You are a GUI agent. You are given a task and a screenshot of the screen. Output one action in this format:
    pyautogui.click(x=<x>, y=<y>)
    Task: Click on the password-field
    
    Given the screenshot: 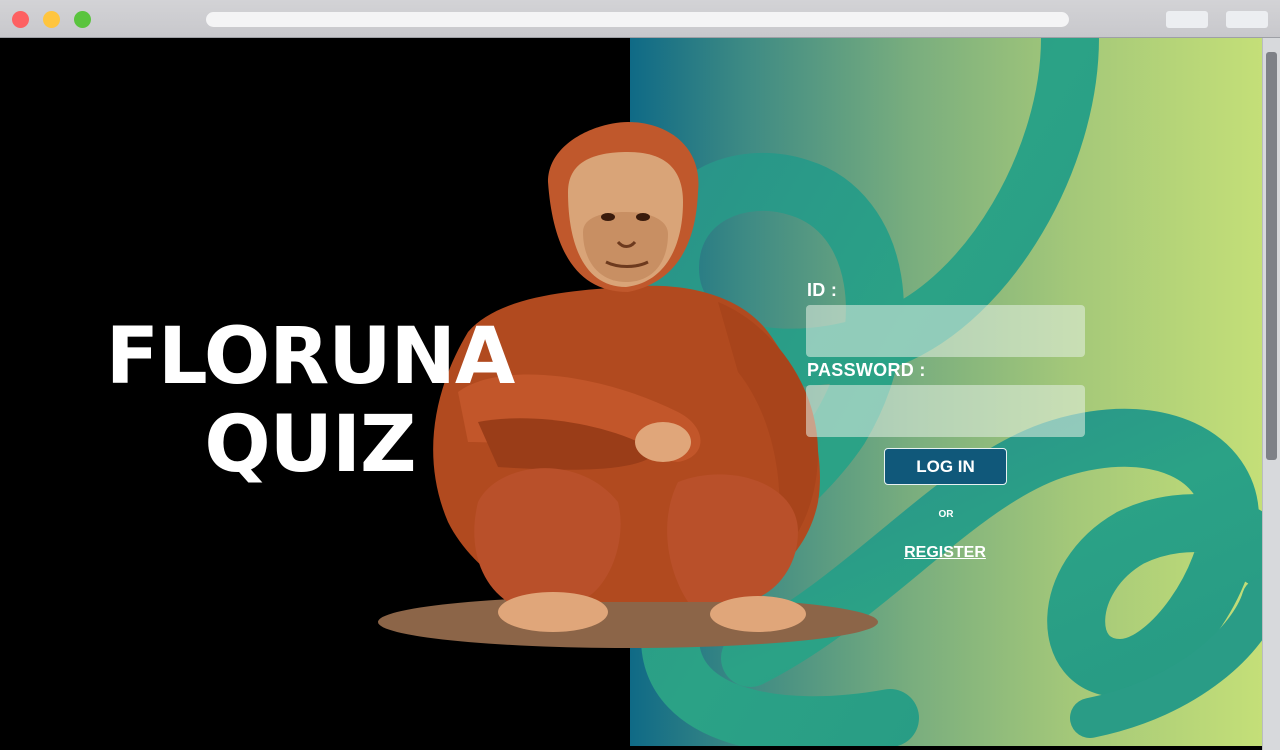 What is the action you would take?
    pyautogui.click(x=945, y=411)
    